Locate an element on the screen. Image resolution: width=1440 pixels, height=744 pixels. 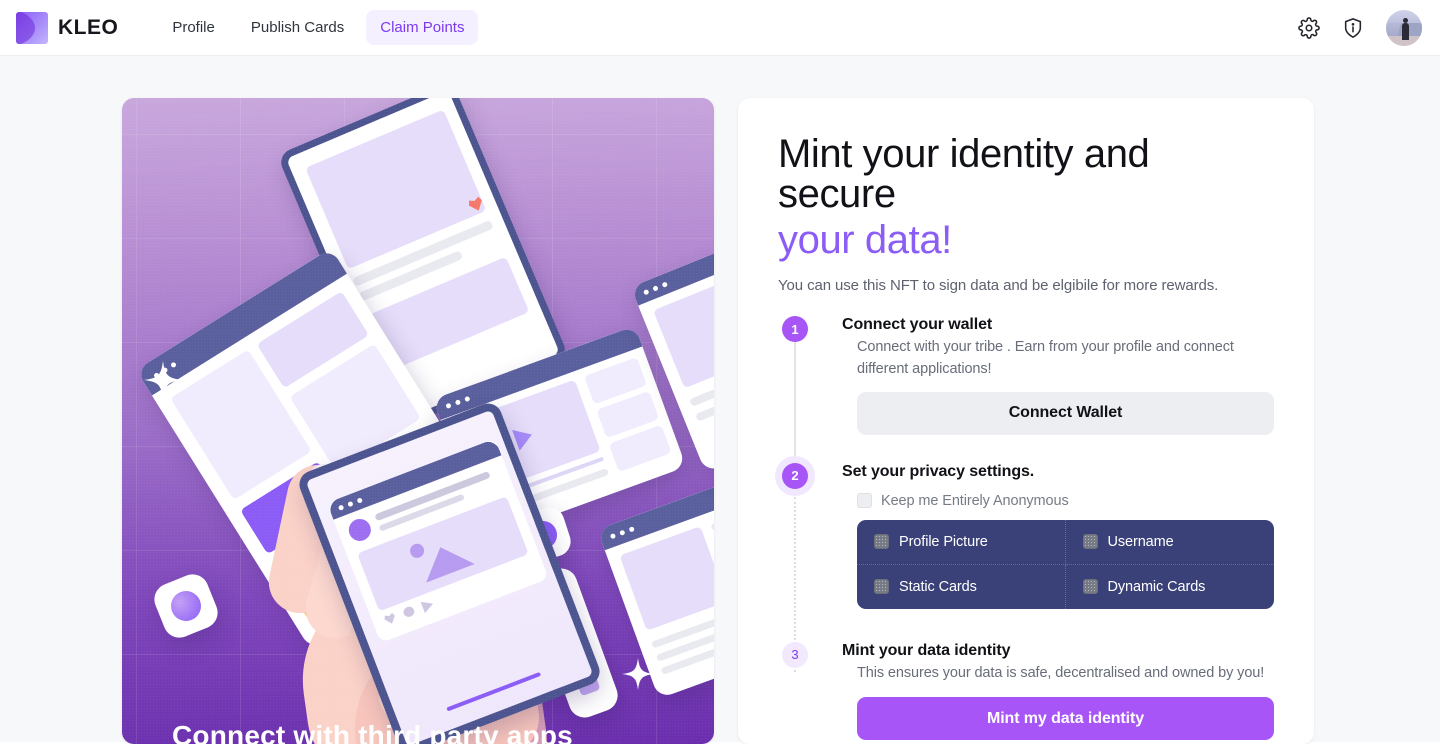
headline-line-2: your data! is located at coordinates (865, 240).